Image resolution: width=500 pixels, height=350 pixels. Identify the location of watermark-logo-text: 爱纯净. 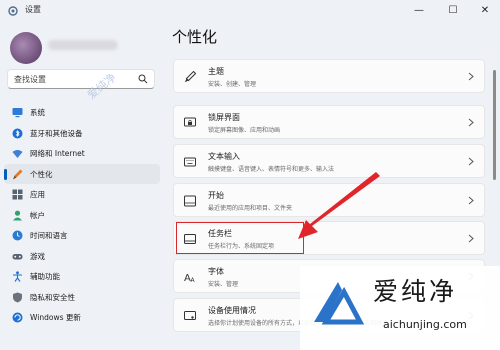
(415, 291).